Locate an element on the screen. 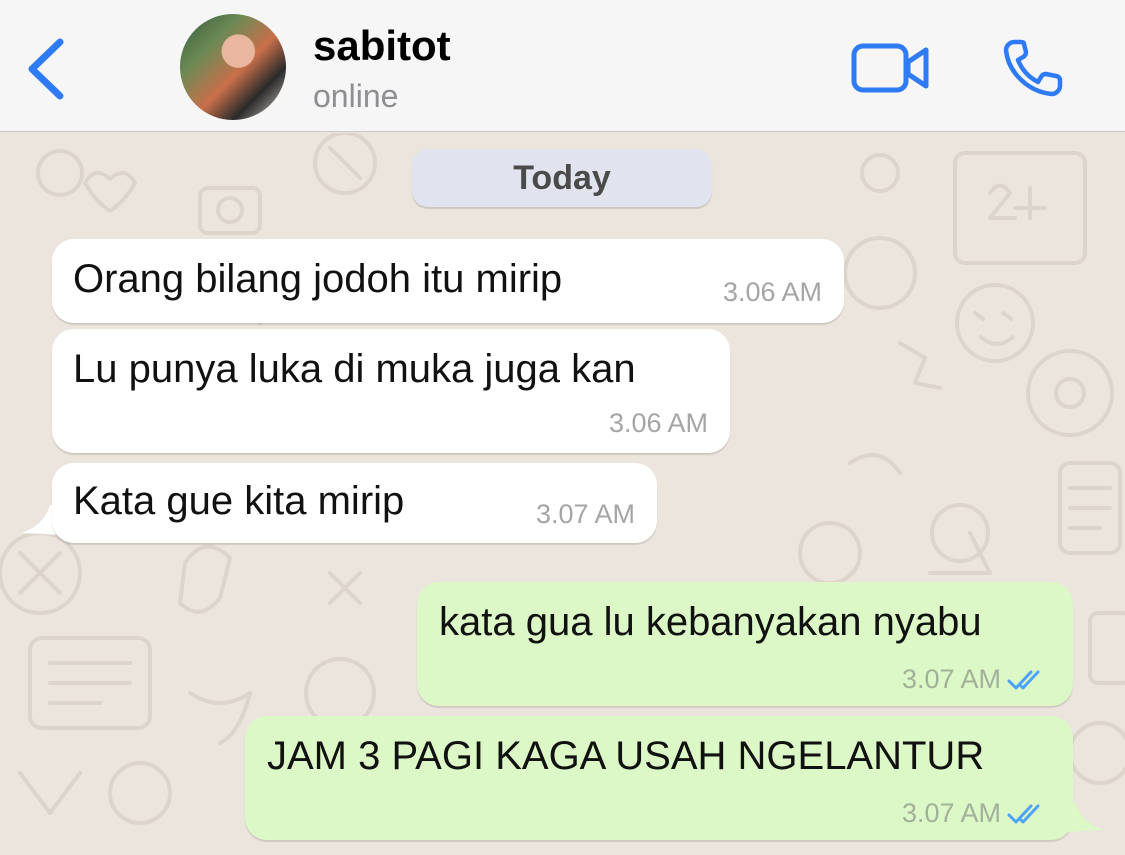 This screenshot has height=855, width=1125. video-call-button is located at coordinates (891, 68).